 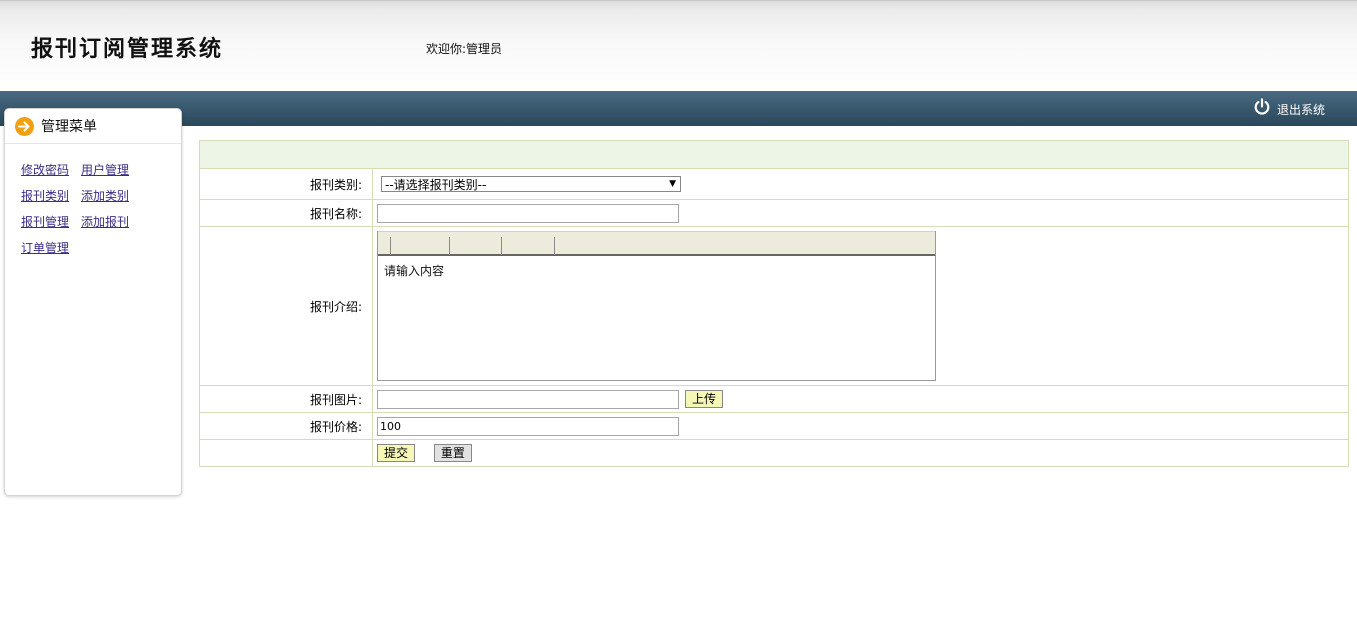 I want to click on image-path-input, so click(x=528, y=399).